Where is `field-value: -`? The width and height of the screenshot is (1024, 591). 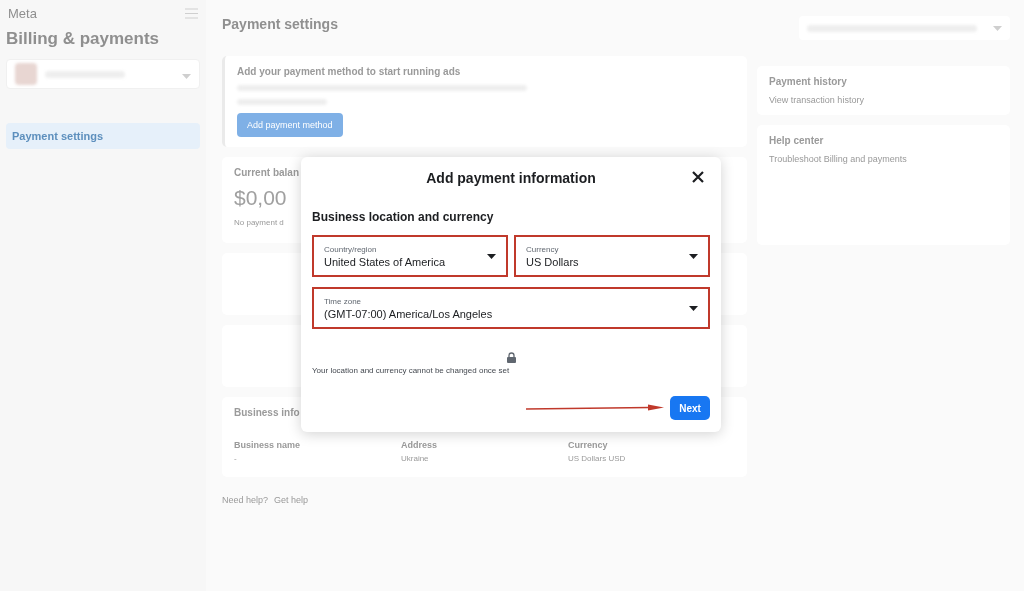 field-value: - is located at coordinates (235, 458).